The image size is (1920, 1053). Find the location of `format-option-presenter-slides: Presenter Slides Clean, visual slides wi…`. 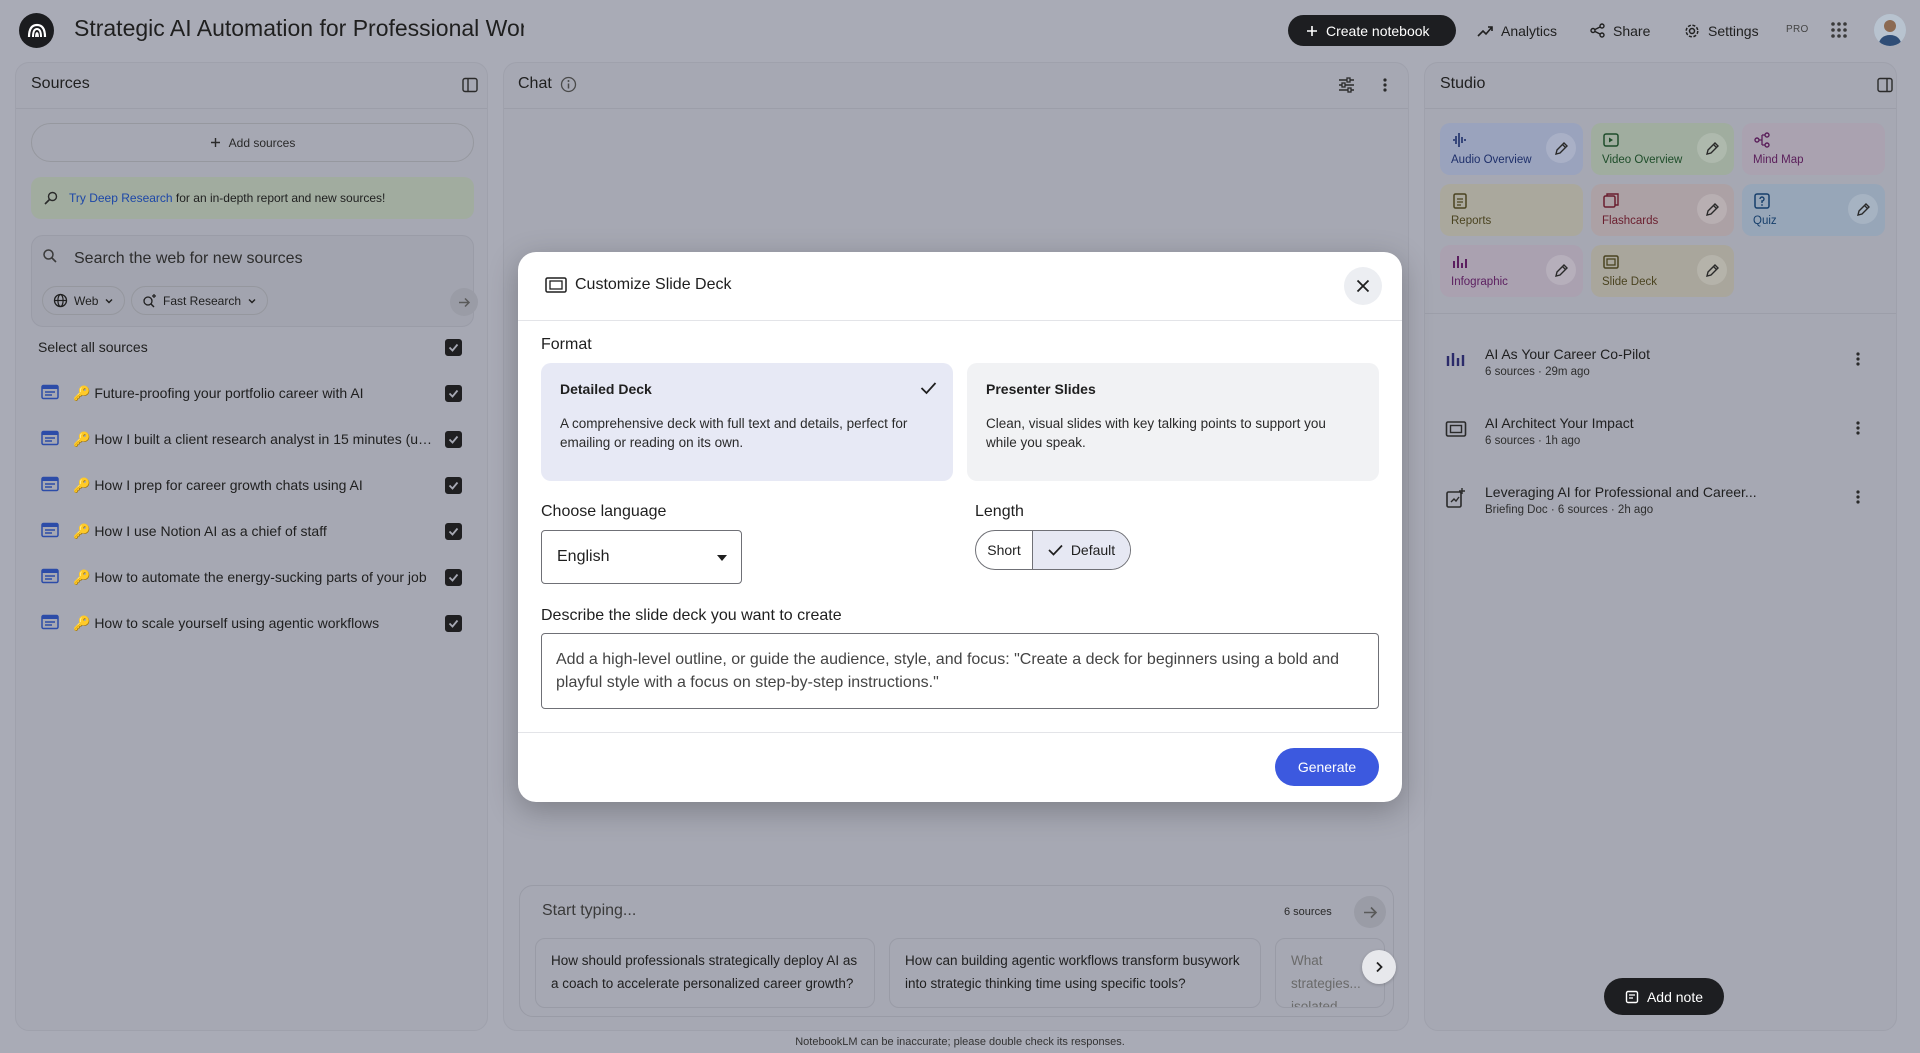

format-option-presenter-slides: Presenter Slides Clean, visual slides wi… is located at coordinates (1173, 422).